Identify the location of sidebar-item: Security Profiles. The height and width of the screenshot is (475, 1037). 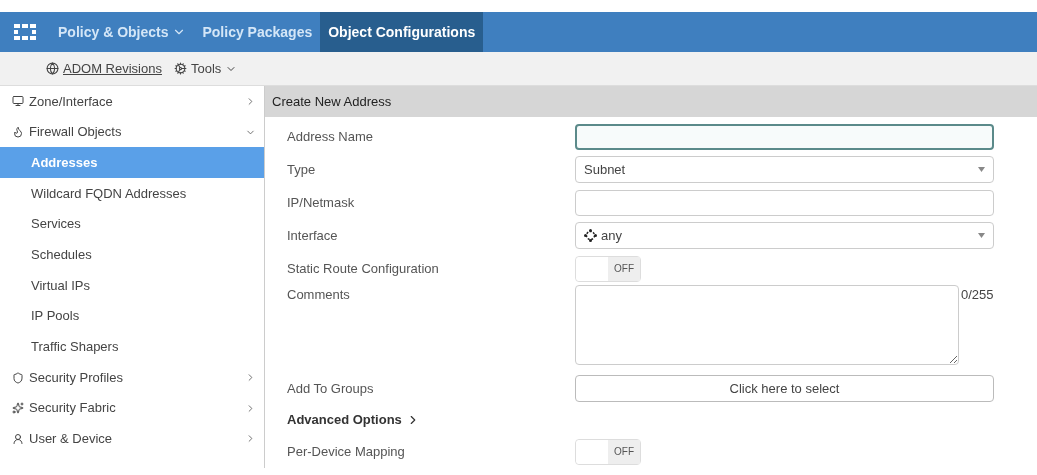
(132, 377).